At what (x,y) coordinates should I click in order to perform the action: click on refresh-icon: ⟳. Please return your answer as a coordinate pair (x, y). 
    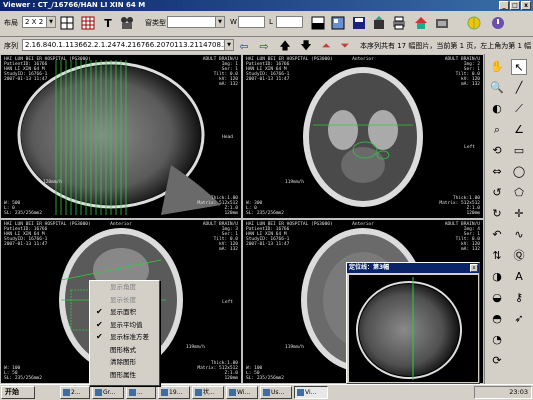
    Looking at the image, I should click on (497, 361).